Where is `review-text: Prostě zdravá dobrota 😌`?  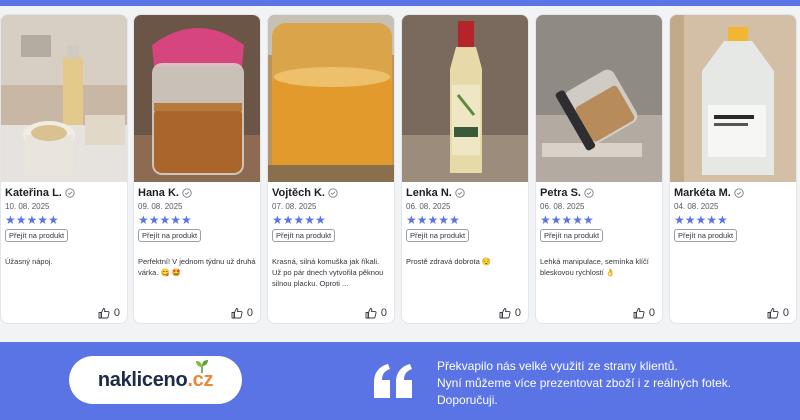
review-text: Prostě zdravá dobrota 😌 is located at coordinates (449, 261).